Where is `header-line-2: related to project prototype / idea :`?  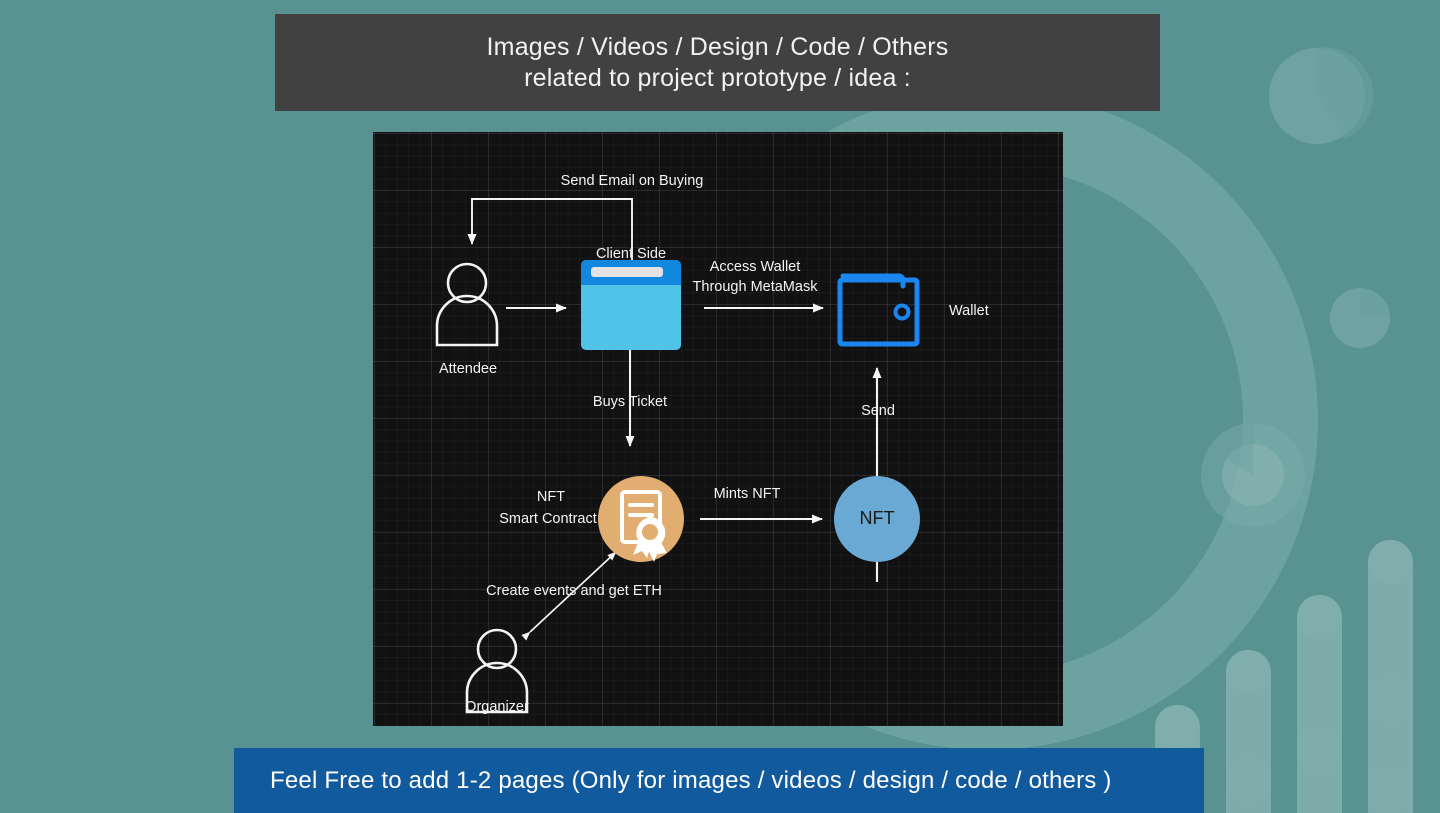 header-line-2: related to project prototype / idea : is located at coordinates (717, 77).